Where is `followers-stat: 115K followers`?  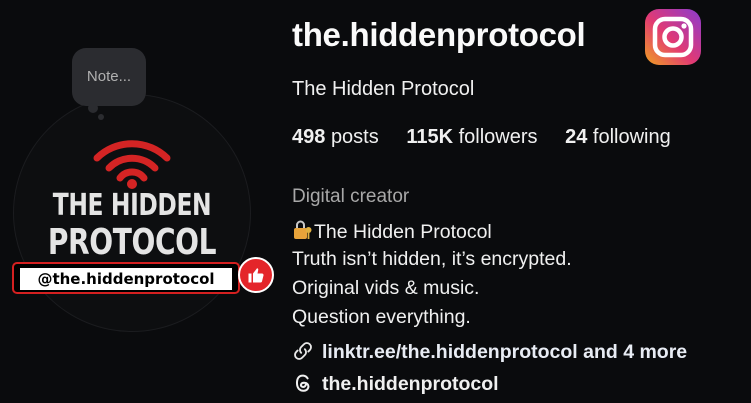
followers-stat: 115K followers is located at coordinates (471, 137).